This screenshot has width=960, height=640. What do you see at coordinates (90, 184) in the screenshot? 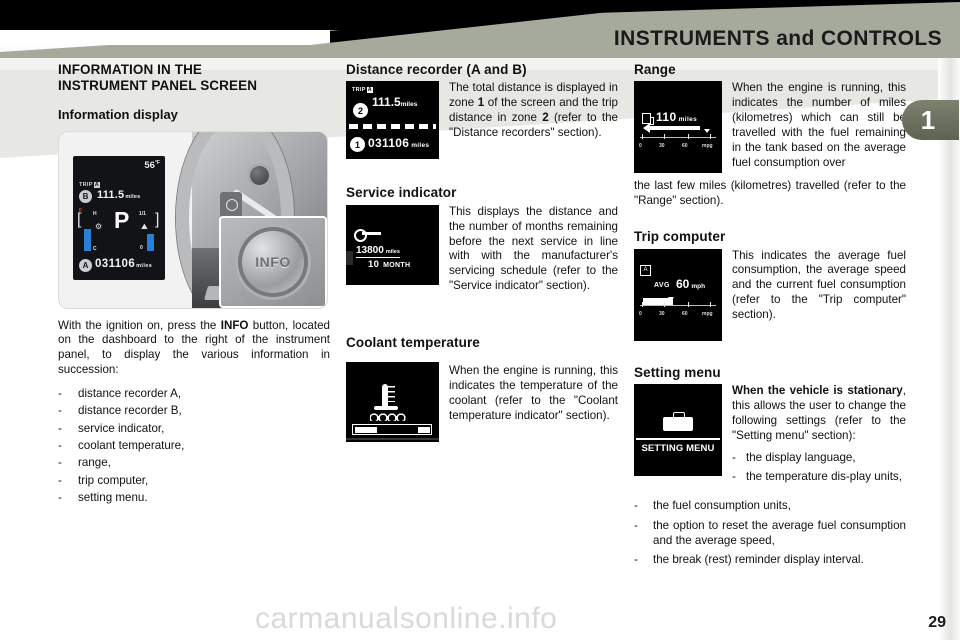
I see `cluster-trip-label: TRIP A` at bounding box center [90, 184].